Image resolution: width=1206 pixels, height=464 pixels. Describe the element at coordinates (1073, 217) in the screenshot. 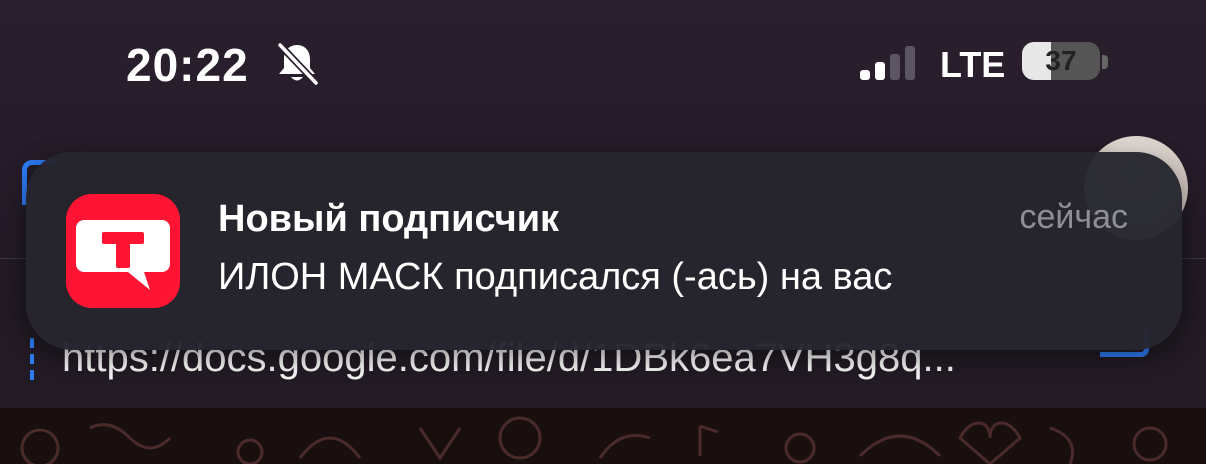

I see `notification-time: сейчас` at that location.